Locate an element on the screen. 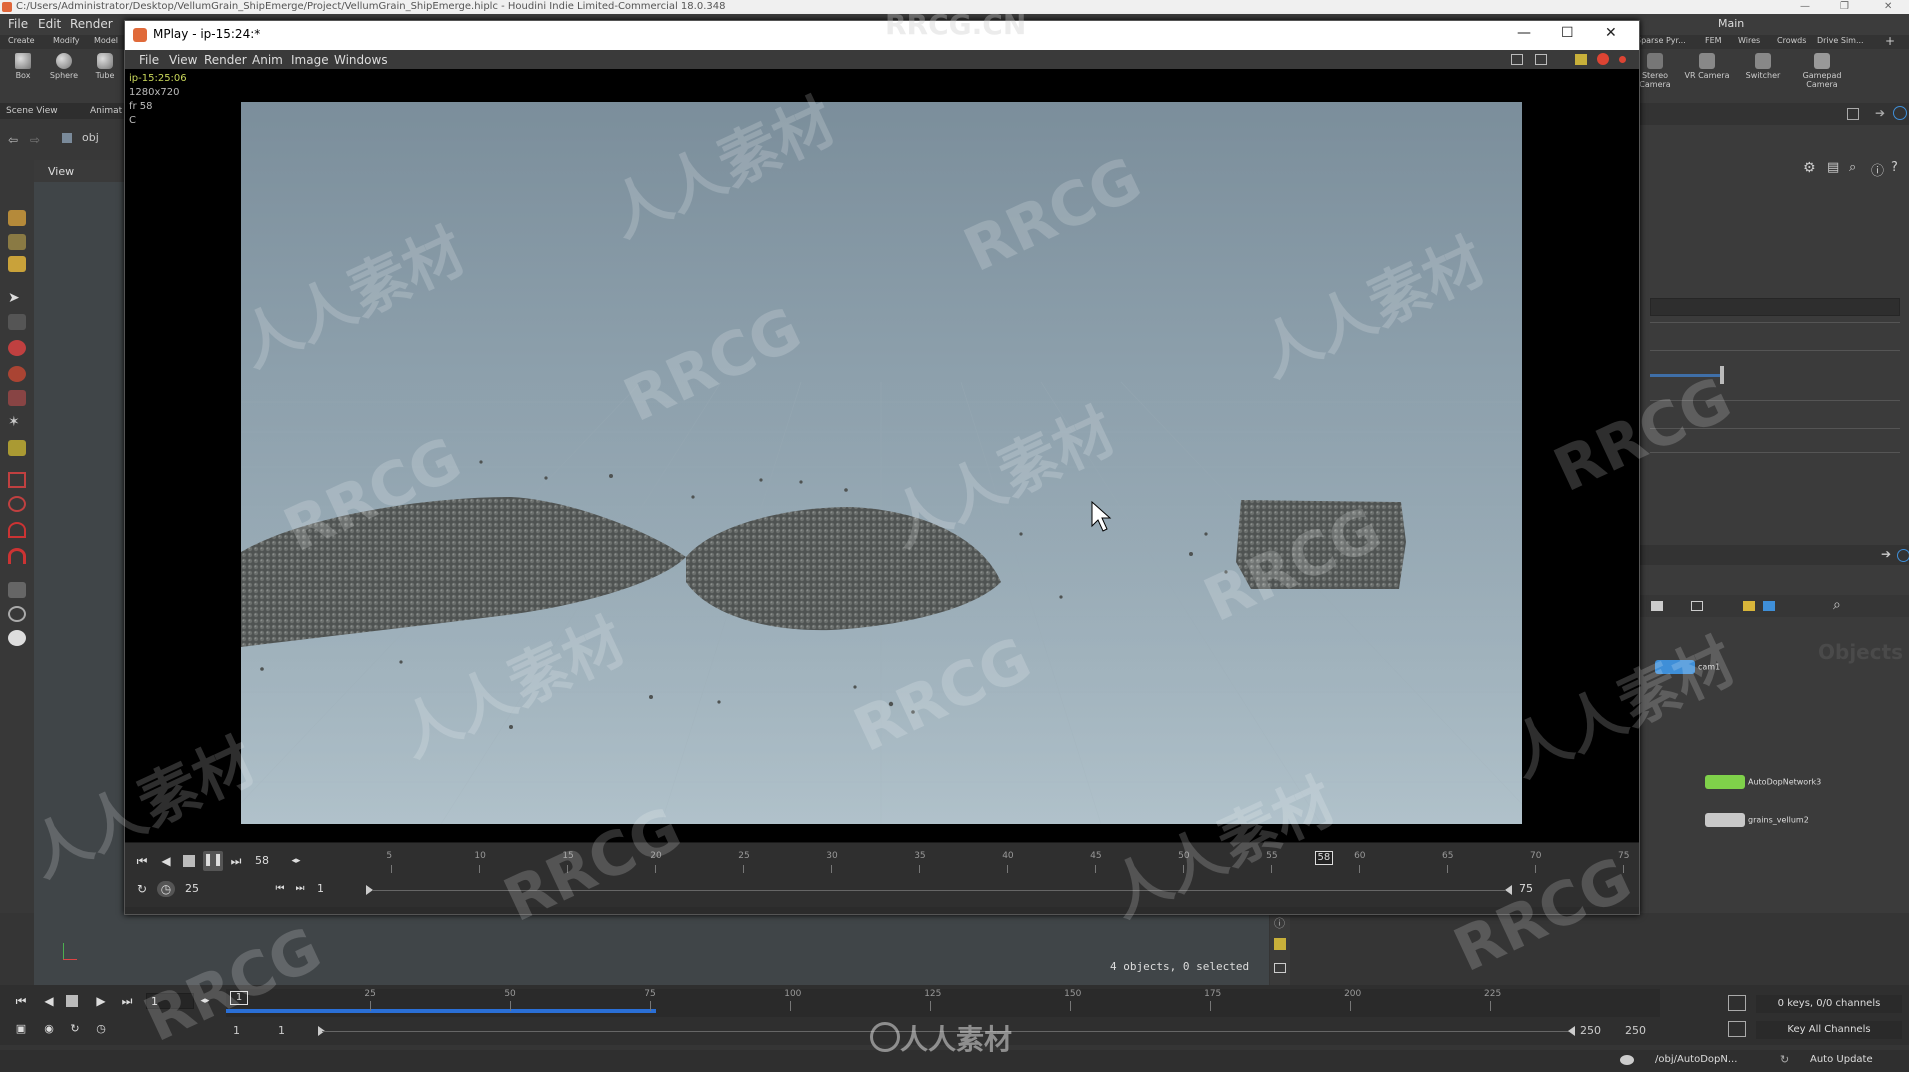  grid-view-icon is located at coordinates (1697, 606).